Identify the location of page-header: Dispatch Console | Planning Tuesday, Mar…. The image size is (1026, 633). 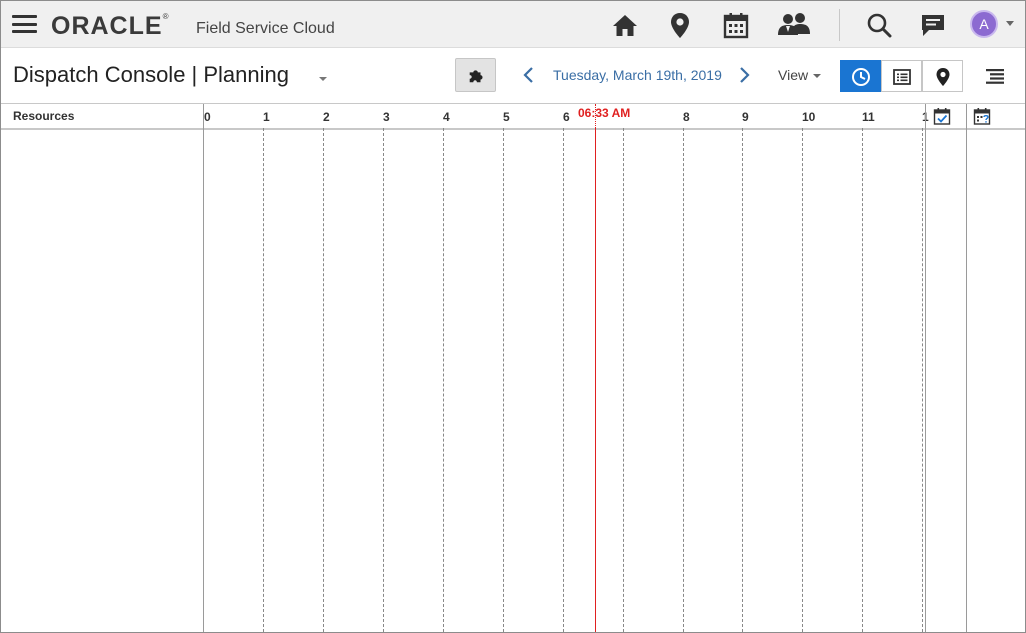
(513, 76).